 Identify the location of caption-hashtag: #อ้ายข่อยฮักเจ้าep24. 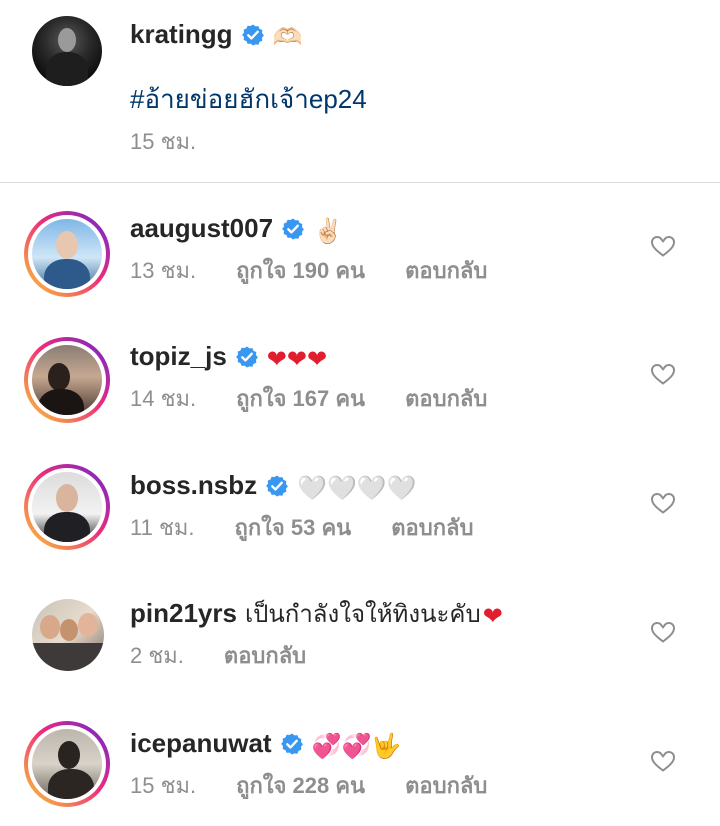
(248, 99).